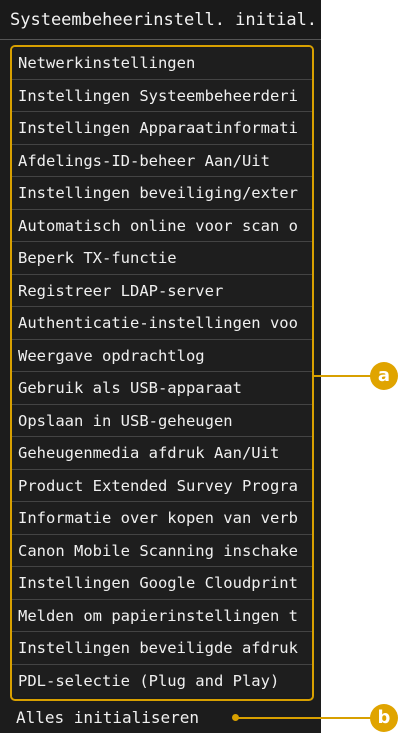 The width and height of the screenshot is (399, 733). What do you see at coordinates (162, 485) in the screenshot?
I see `list-item: Product Extended Survey Progra` at bounding box center [162, 485].